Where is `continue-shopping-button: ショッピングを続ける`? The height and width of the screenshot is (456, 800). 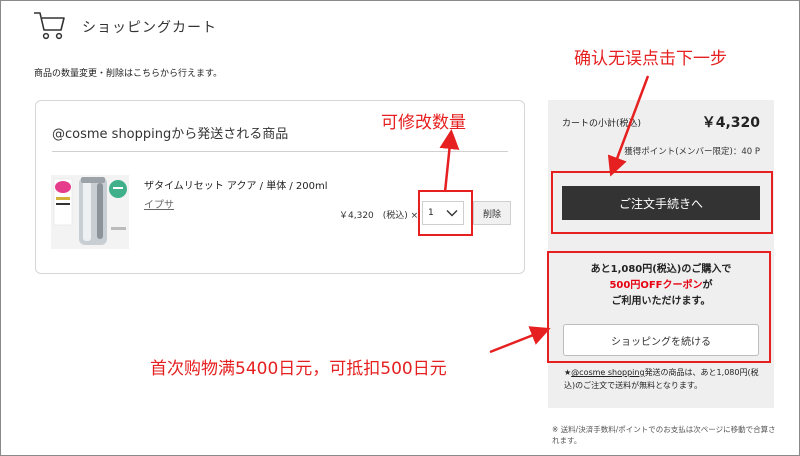
continue-shopping-button: ショッピングを続ける is located at coordinates (661, 340).